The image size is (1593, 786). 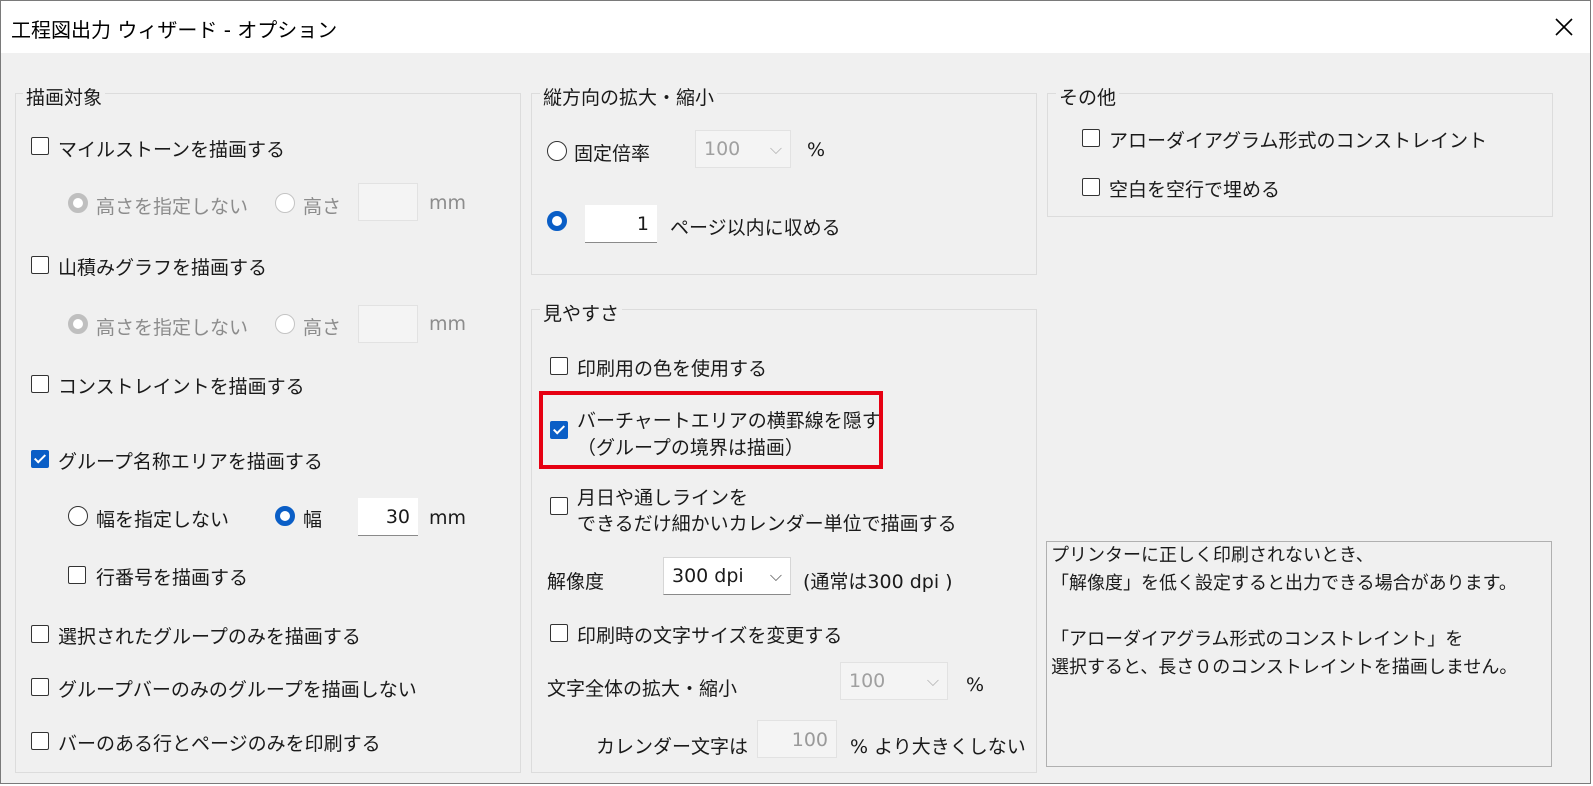 I want to click on calendar-unit-label-2: できるだけ細かいカレンダー単位で描画する, so click(x=767, y=524).